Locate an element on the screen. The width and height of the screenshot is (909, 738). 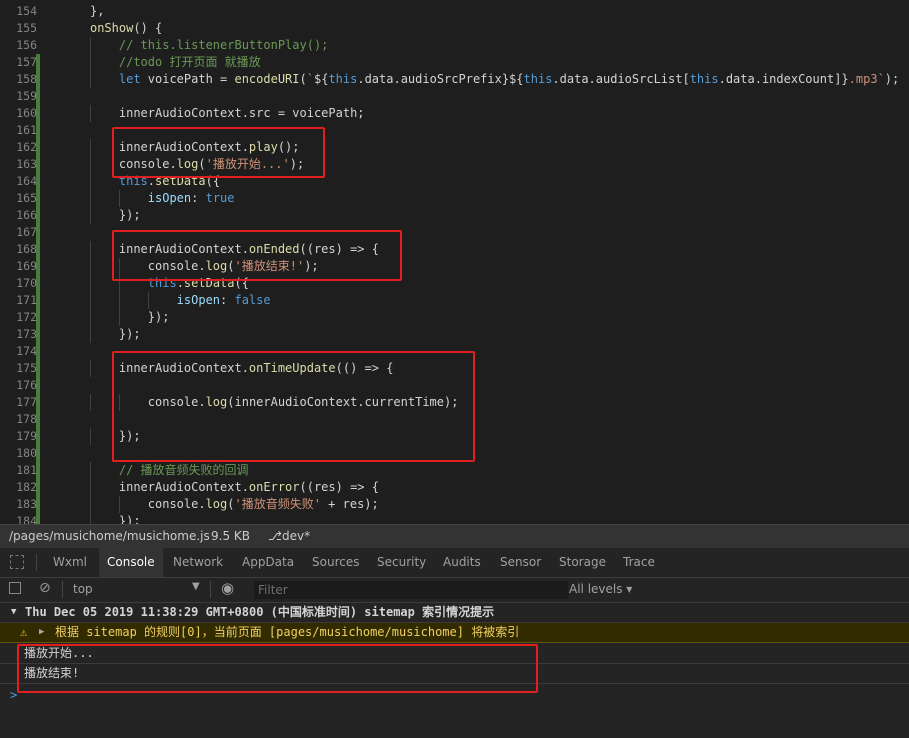
line-number: 167 is located at coordinates (26, 232).